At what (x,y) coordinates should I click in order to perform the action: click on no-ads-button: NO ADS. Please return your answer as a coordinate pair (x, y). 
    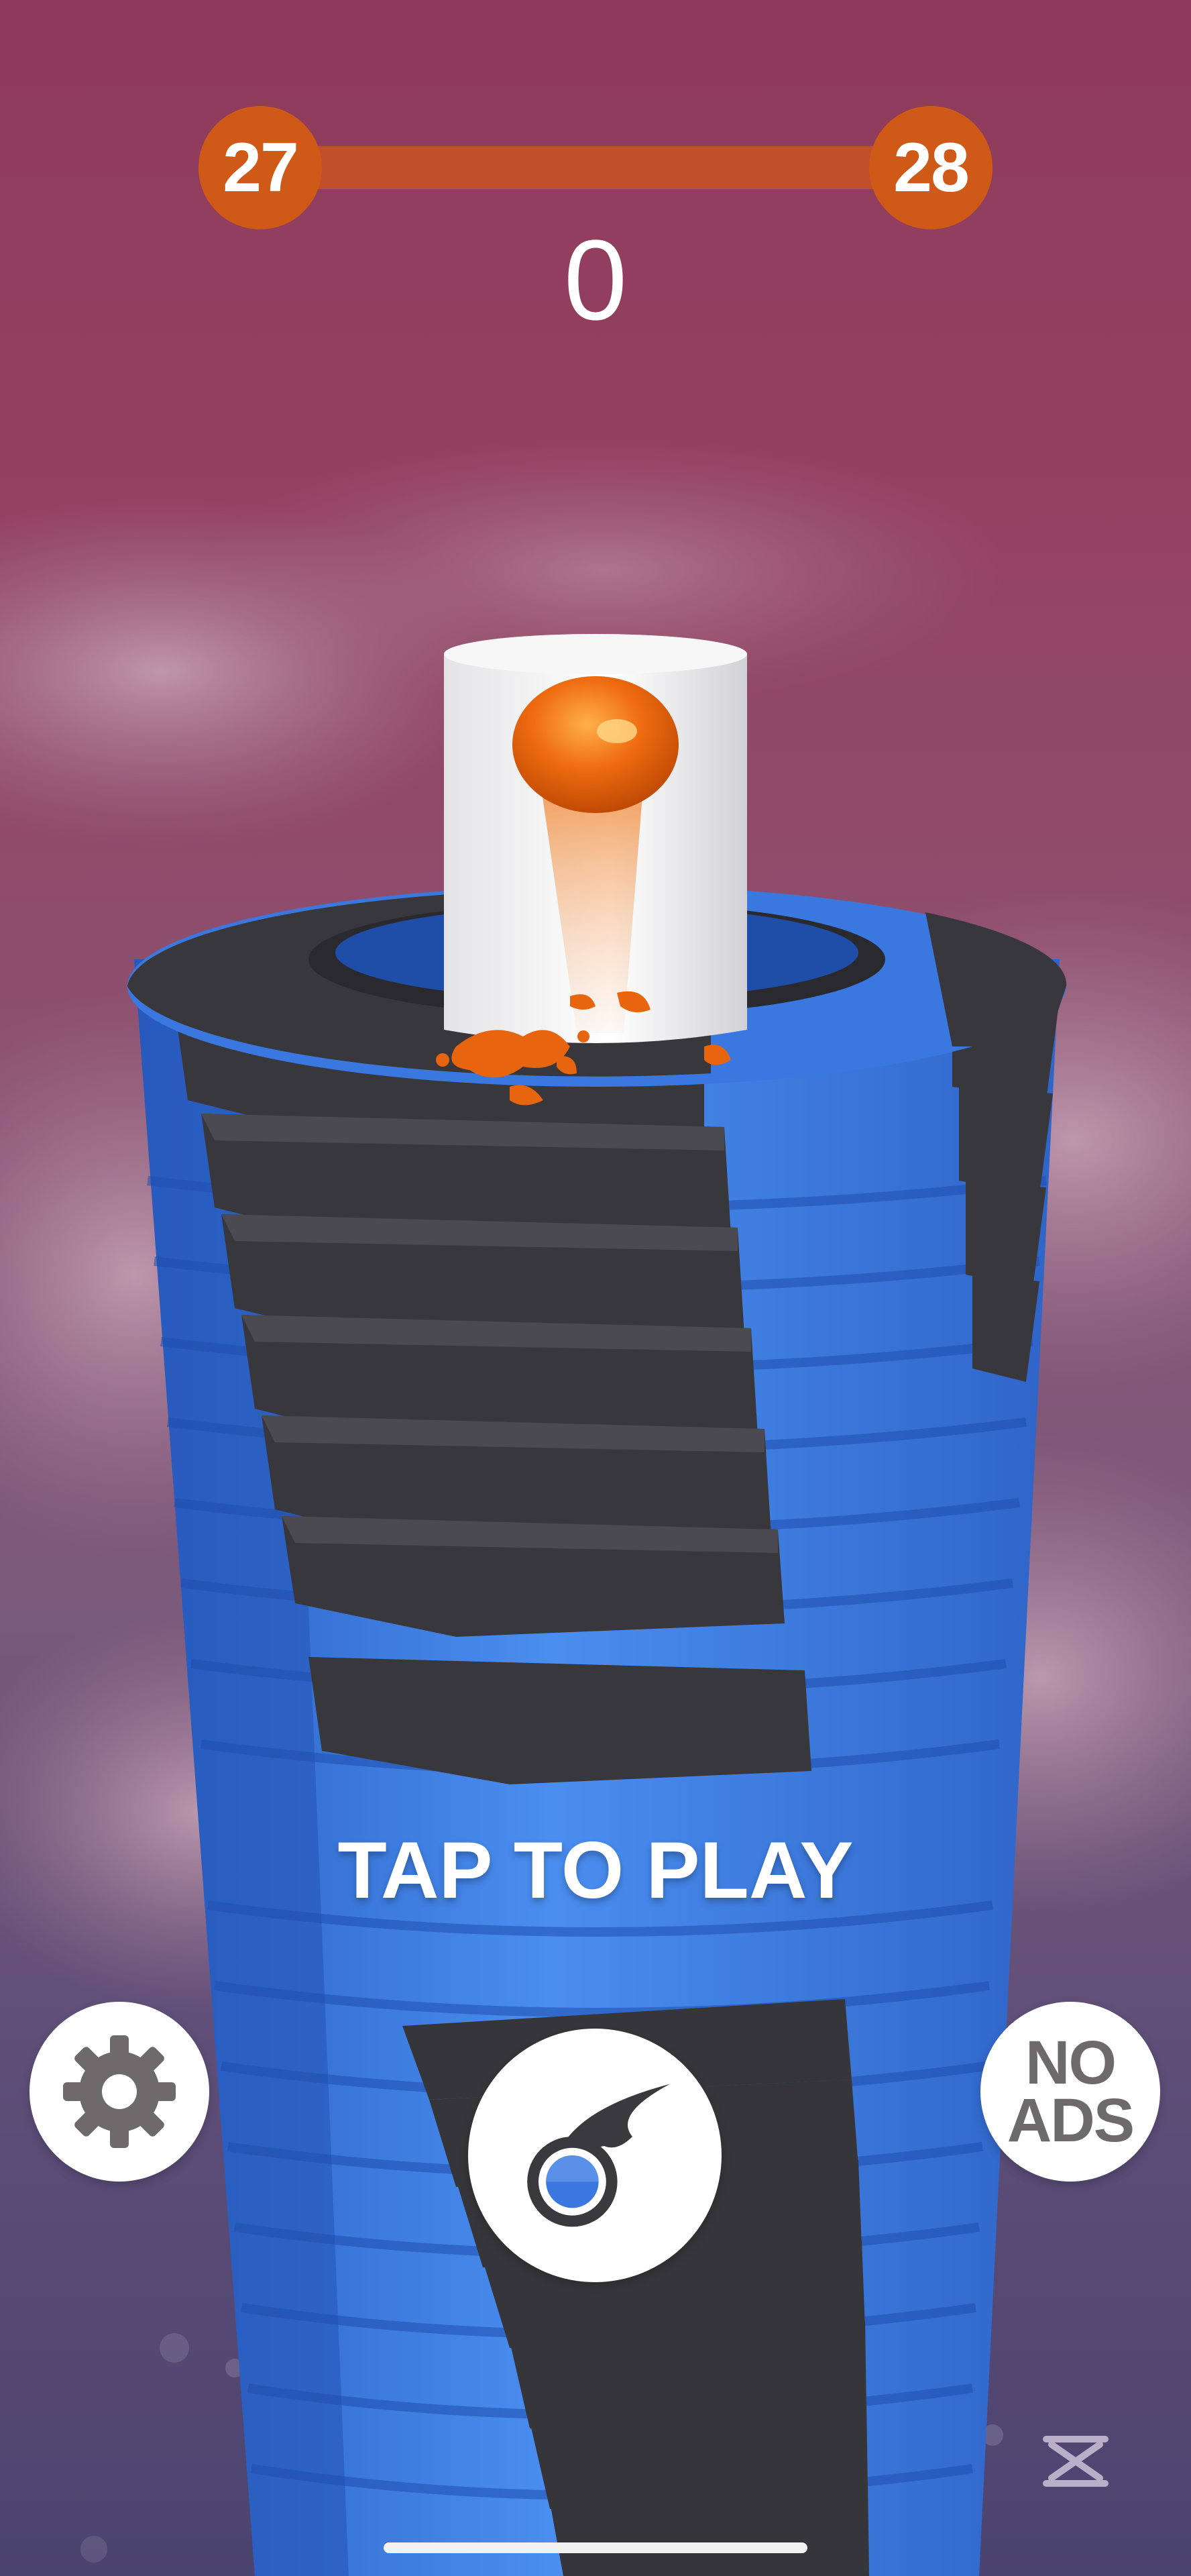
    Looking at the image, I should click on (1070, 2092).